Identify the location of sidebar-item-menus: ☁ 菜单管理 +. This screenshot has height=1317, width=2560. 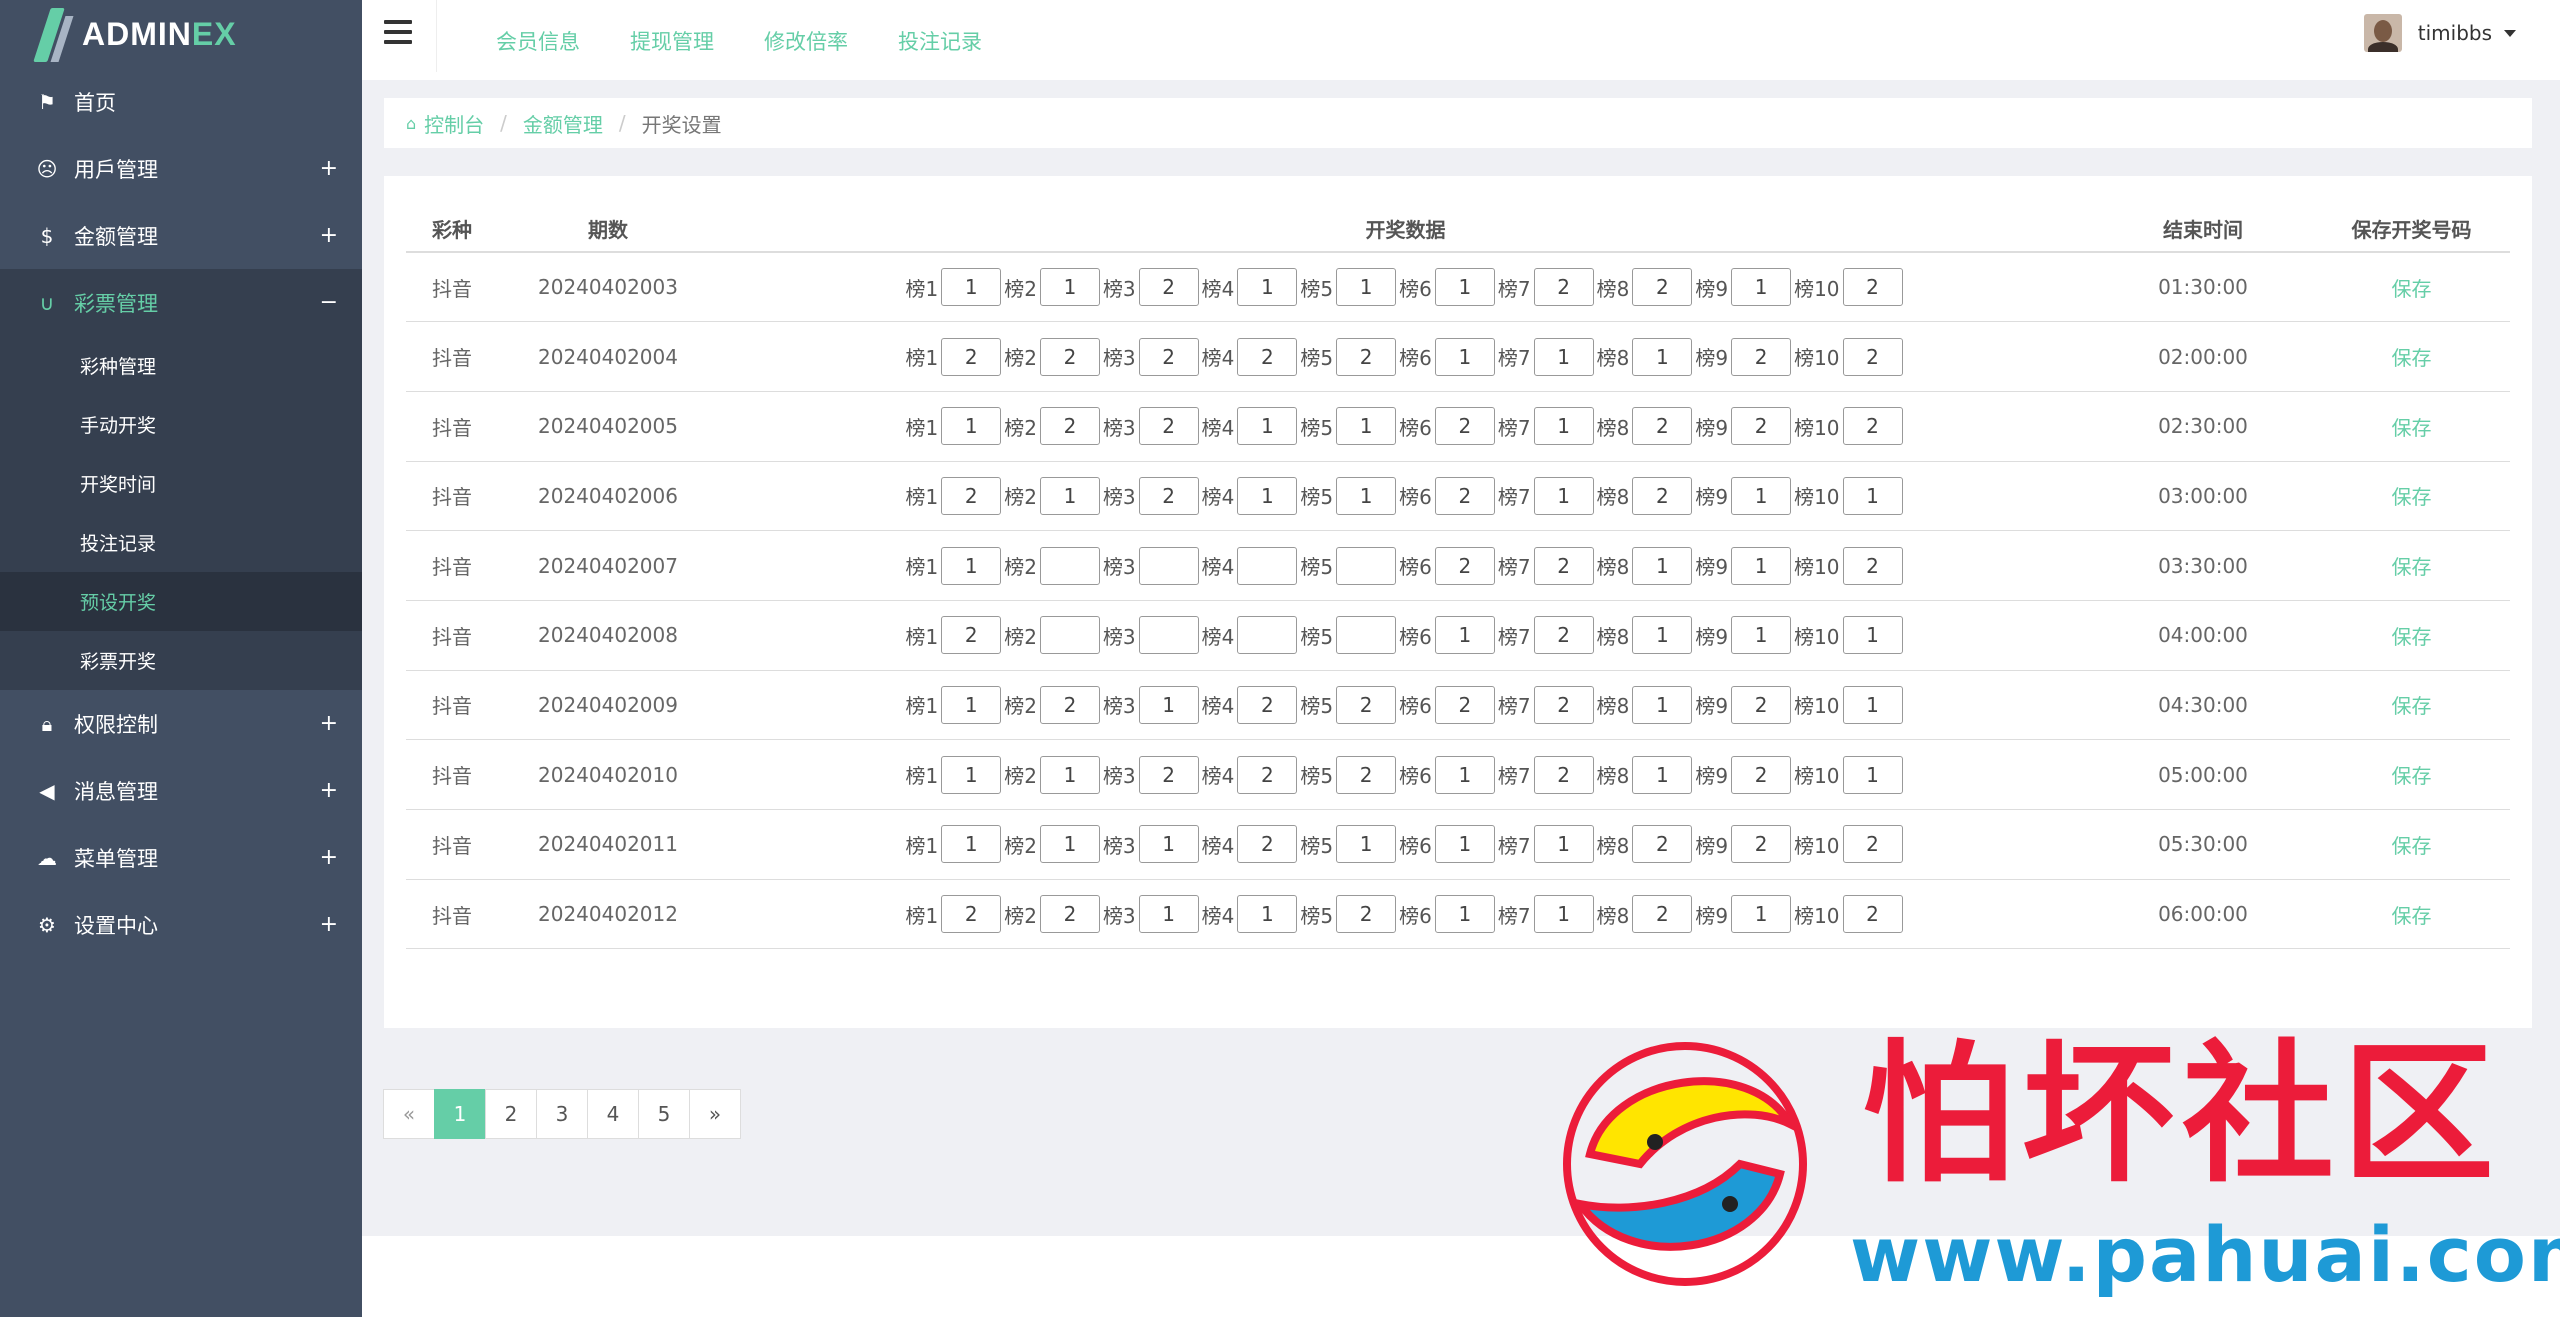
(181, 857).